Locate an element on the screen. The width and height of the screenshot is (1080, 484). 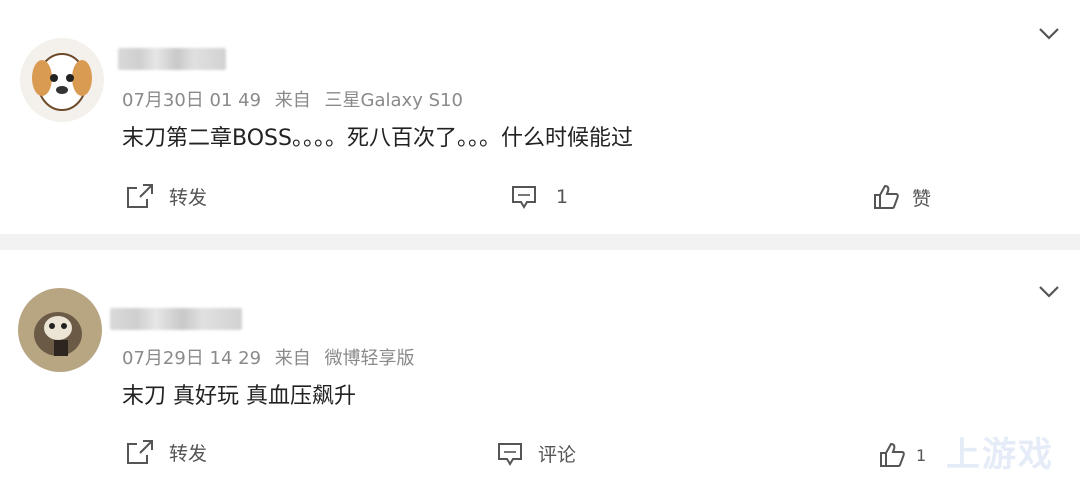
post-content: 末刀第二章BOSS。。。。死八百次了。。。什么时候能过 is located at coordinates (377, 138).